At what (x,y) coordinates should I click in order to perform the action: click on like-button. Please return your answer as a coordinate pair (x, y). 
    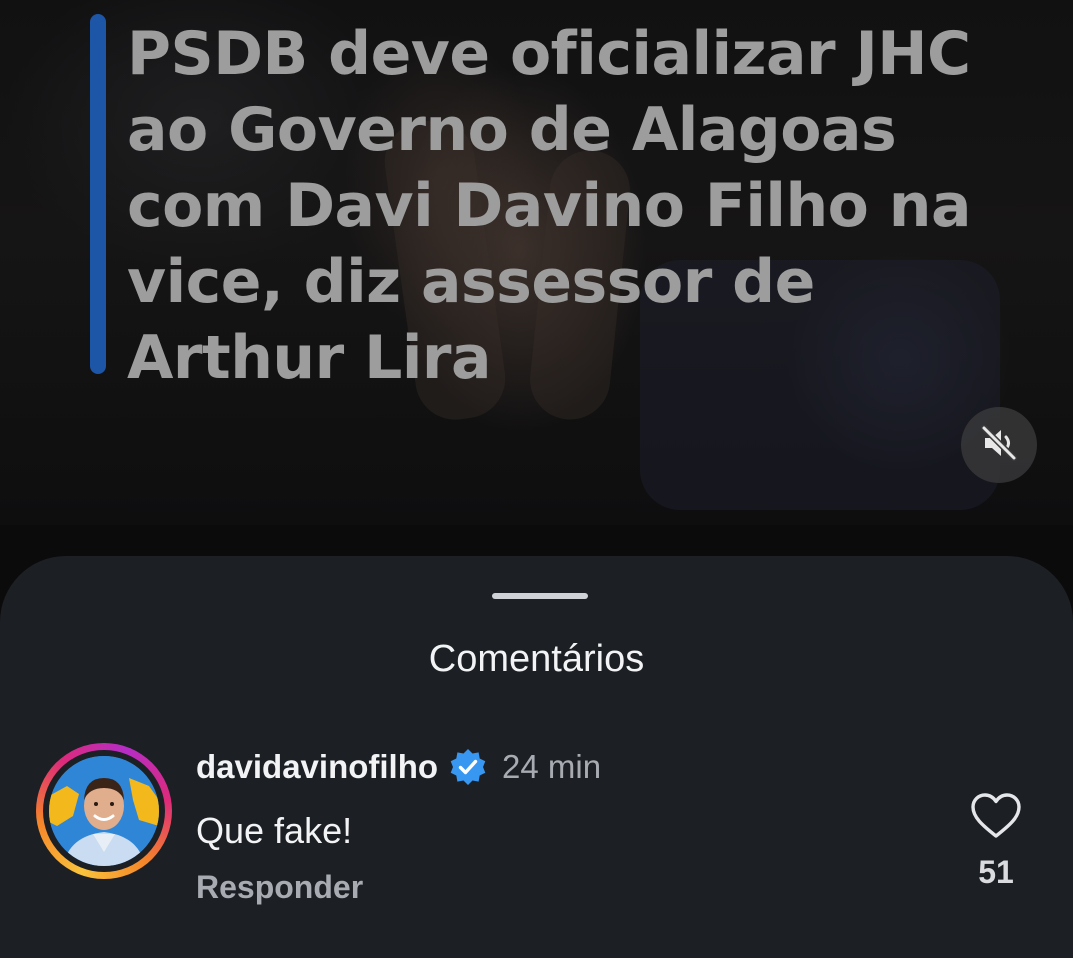
    Looking at the image, I should click on (996, 816).